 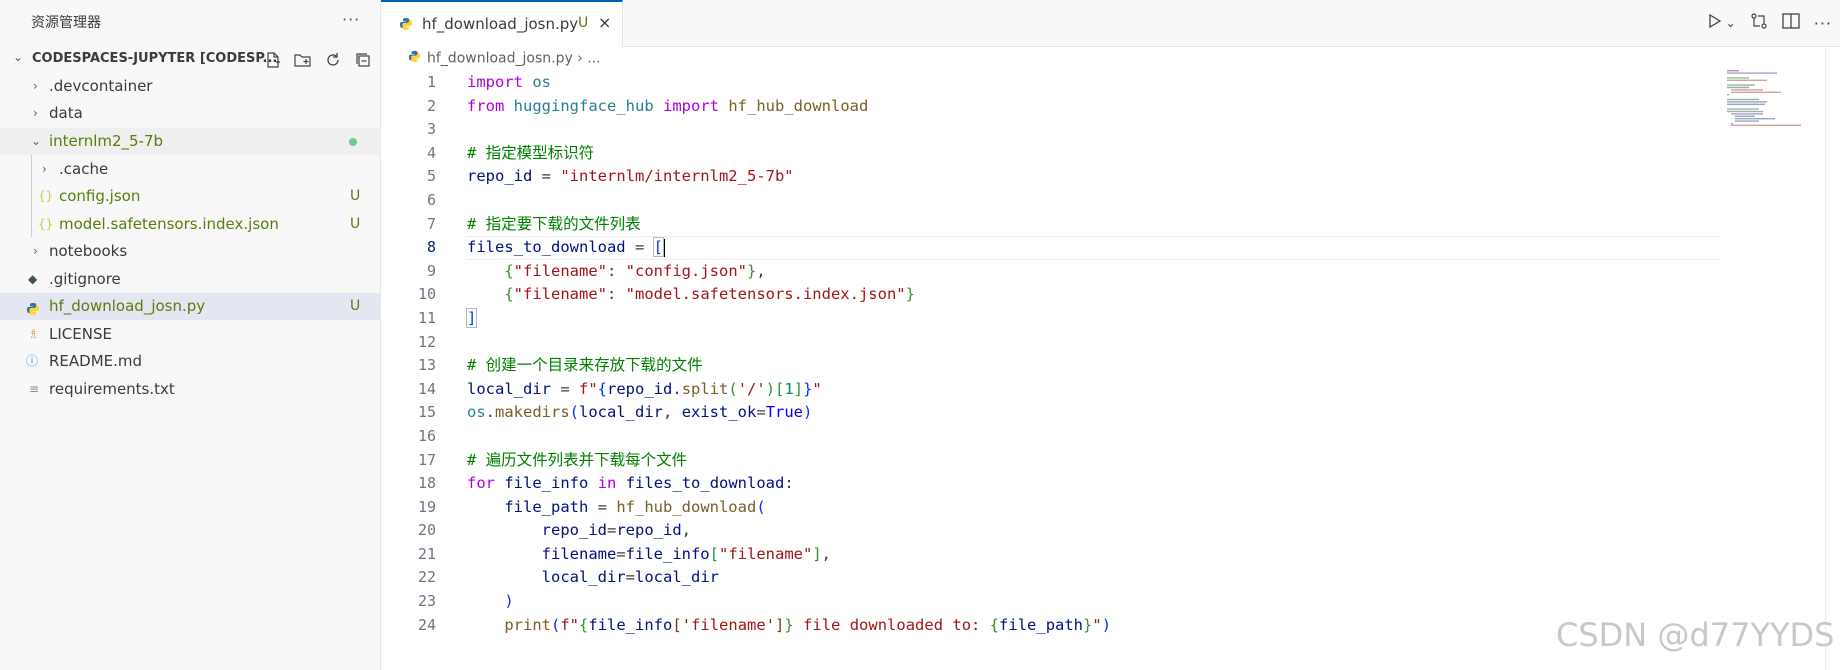 I want to click on minimap, so click(x=1774, y=98).